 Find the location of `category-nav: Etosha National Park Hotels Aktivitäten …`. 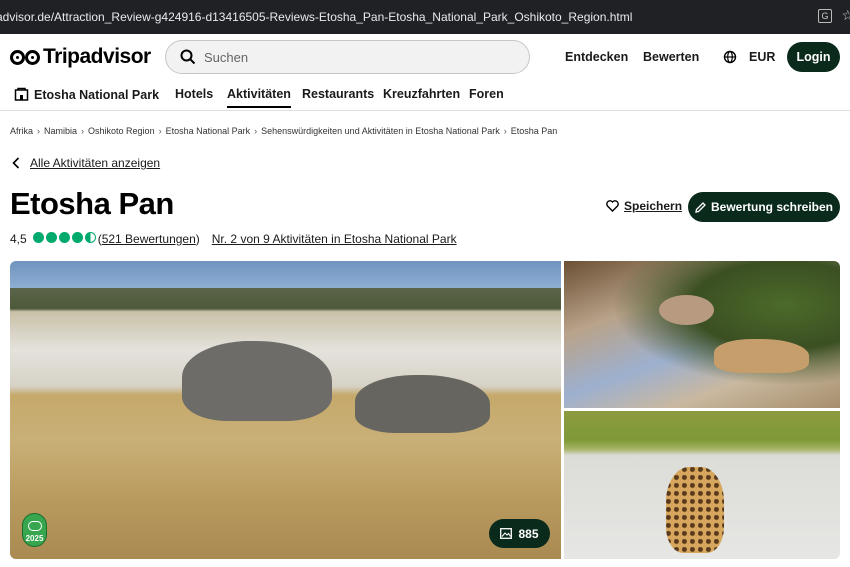

category-nav: Etosha National Park Hotels Aktivitäten … is located at coordinates (425, 95).